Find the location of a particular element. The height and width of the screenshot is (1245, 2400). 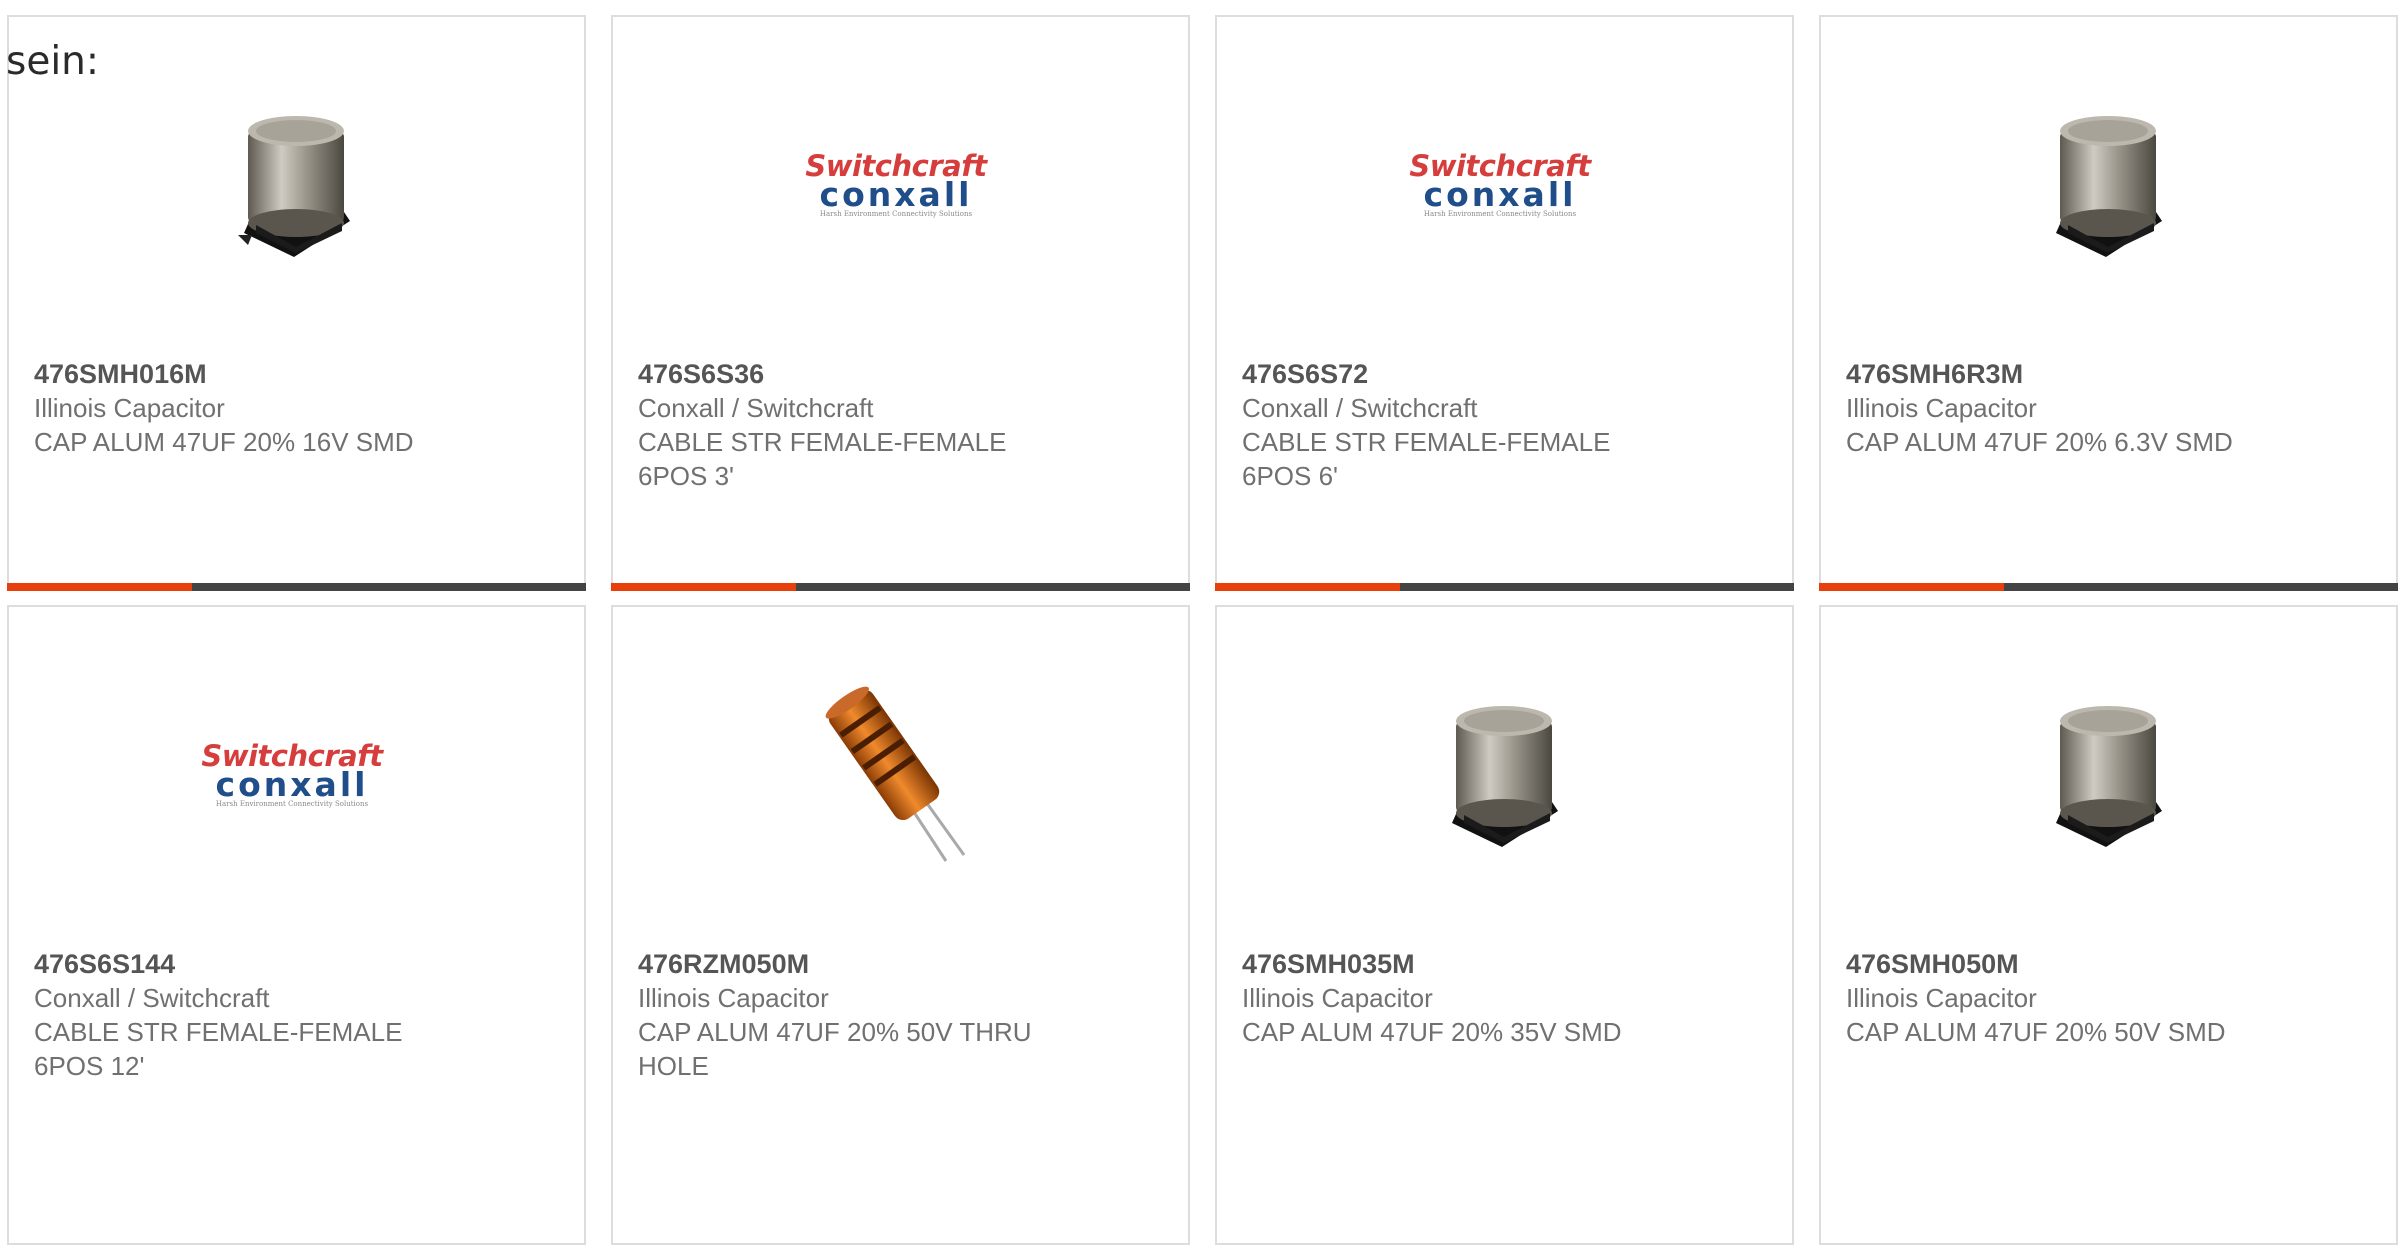

part-number: 476S6S72 is located at coordinates (1502, 374).